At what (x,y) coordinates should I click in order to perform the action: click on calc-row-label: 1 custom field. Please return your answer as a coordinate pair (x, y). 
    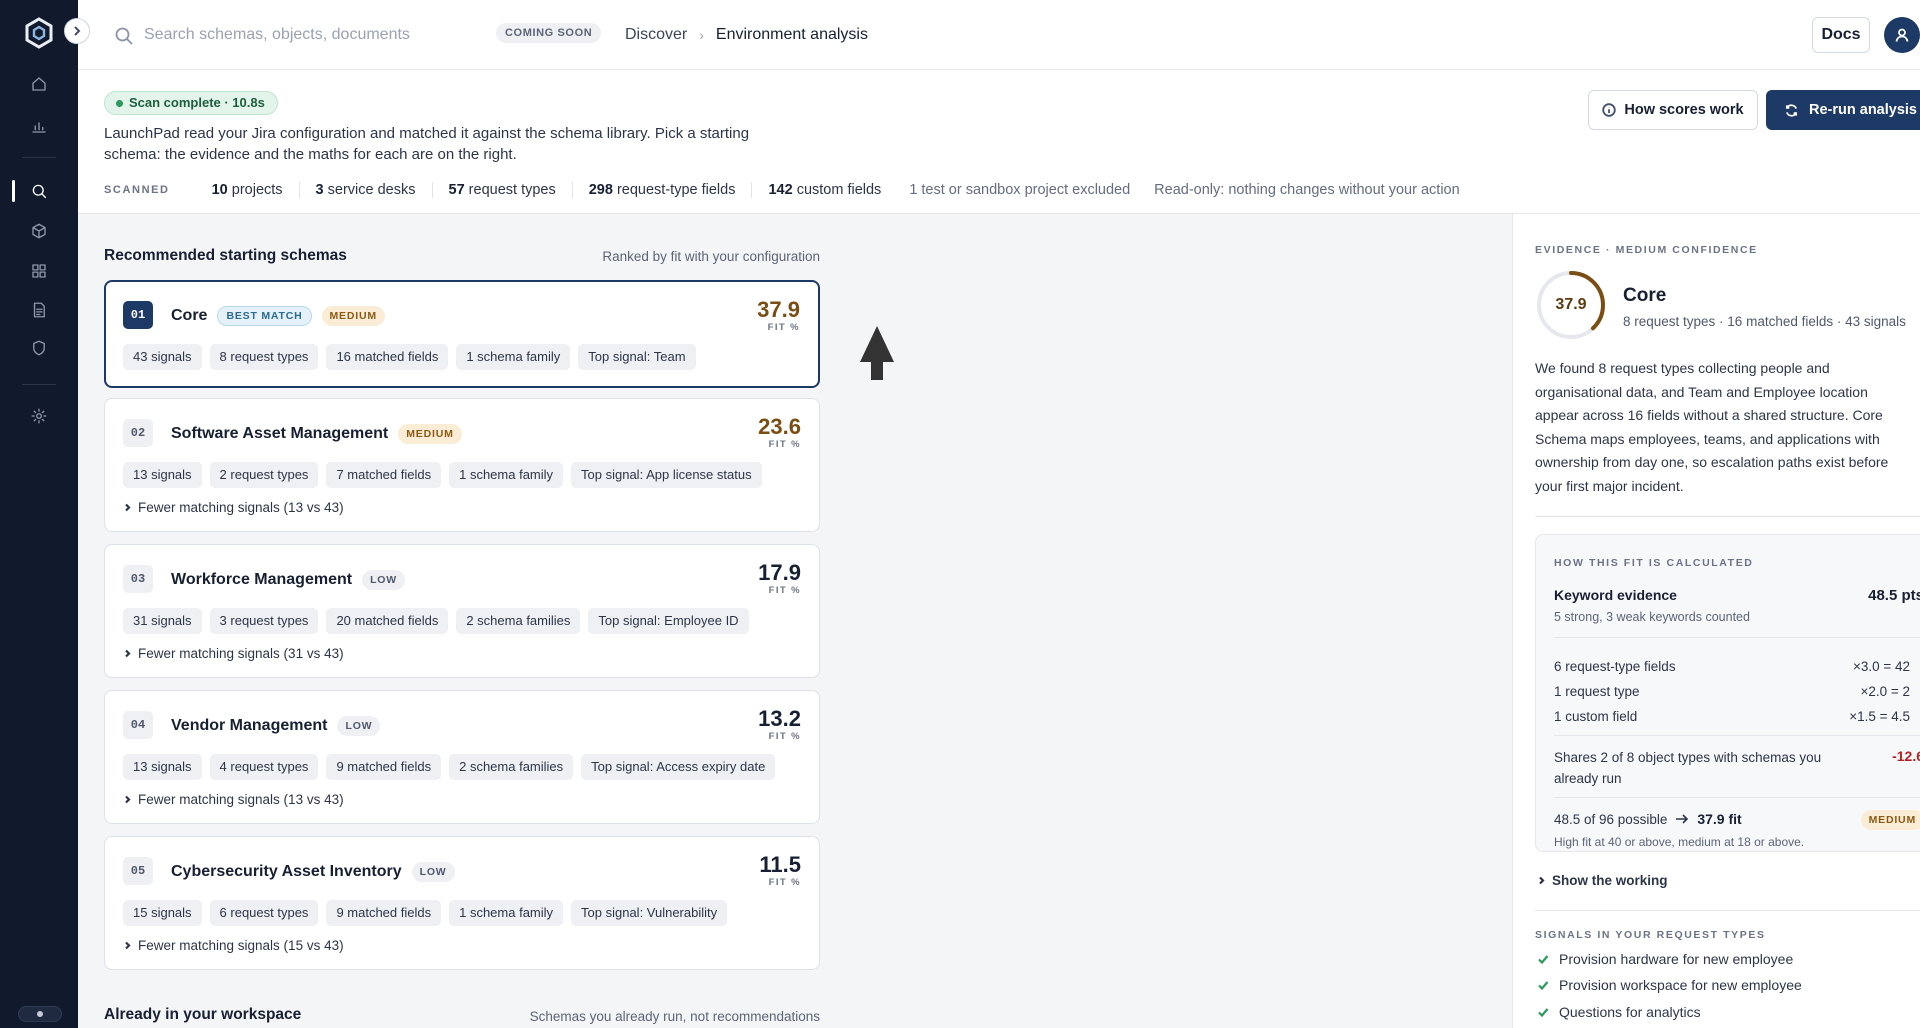
    Looking at the image, I should click on (1596, 716).